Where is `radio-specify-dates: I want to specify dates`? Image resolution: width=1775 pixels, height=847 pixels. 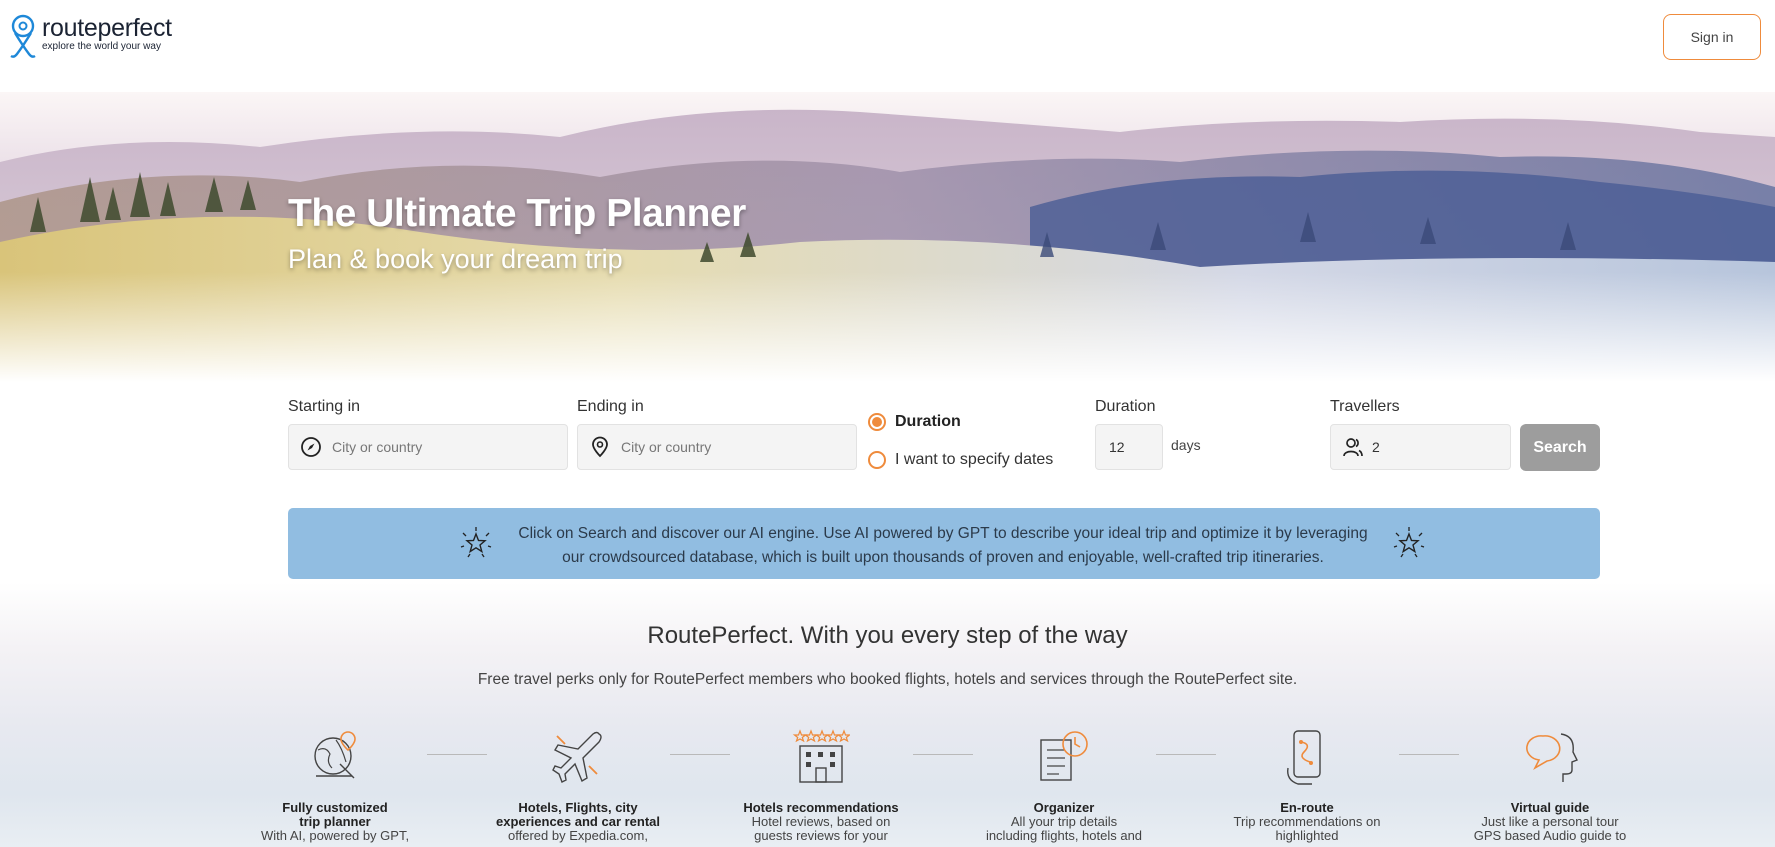
radio-specify-dates: I want to specify dates is located at coordinates (960, 460).